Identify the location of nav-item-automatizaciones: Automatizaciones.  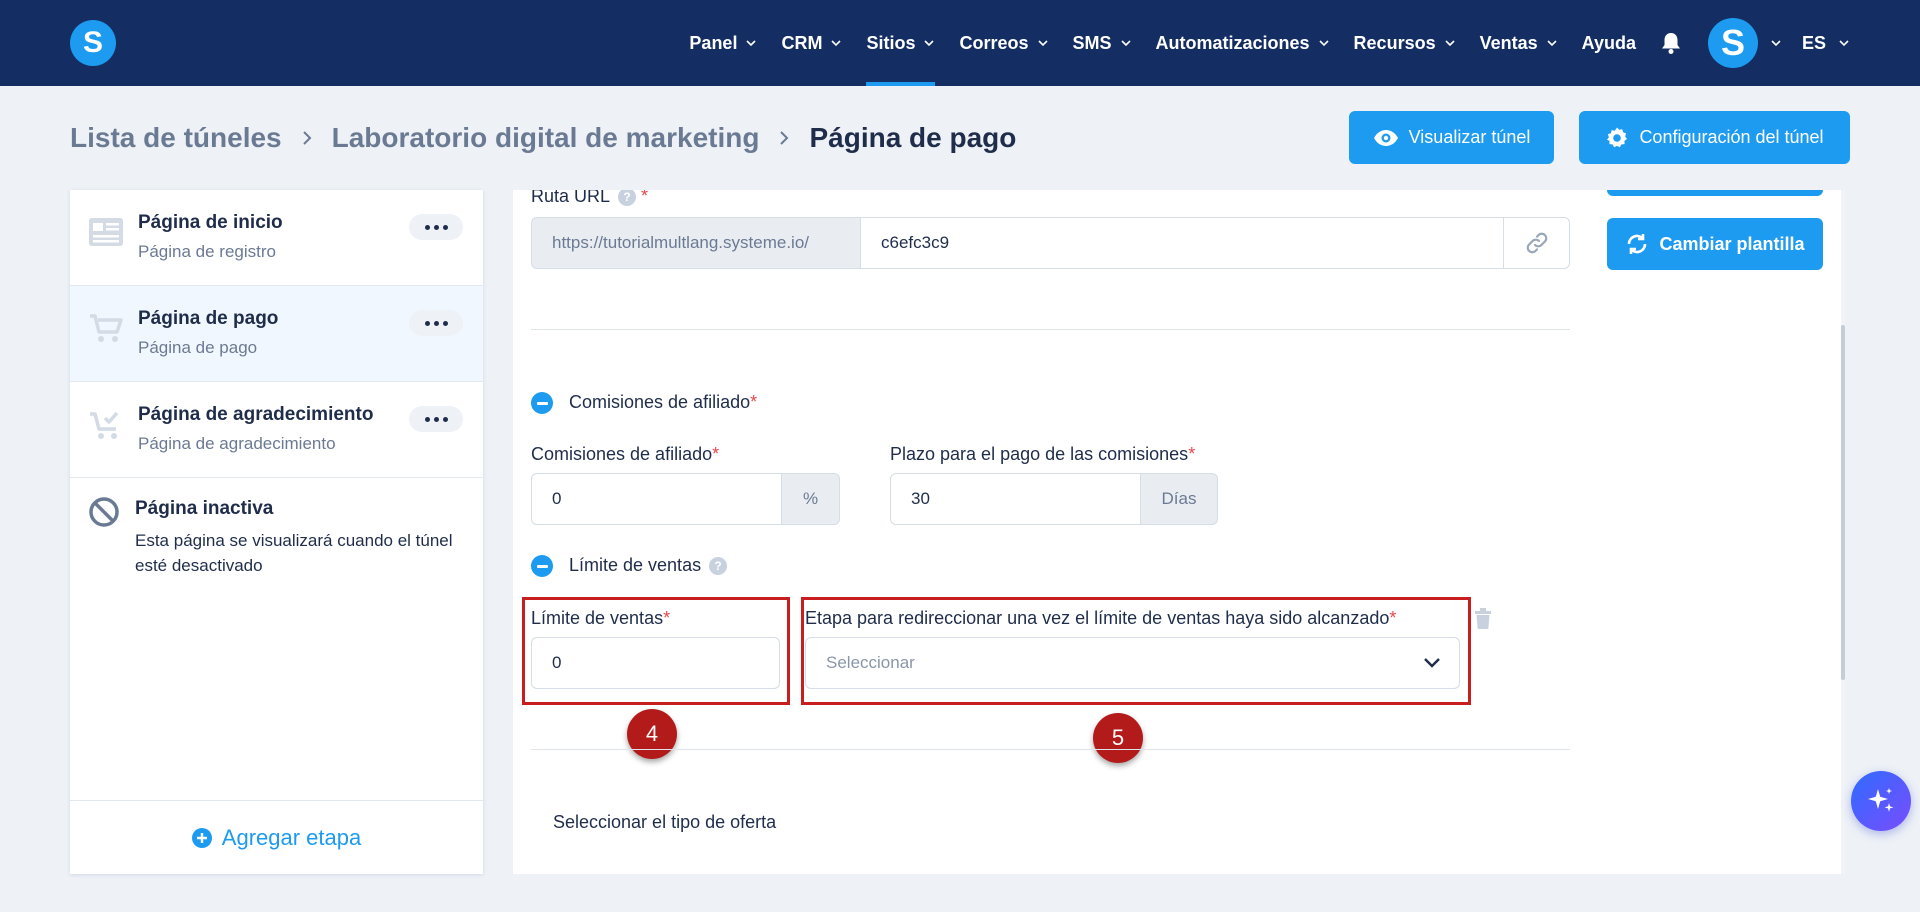
(1243, 43).